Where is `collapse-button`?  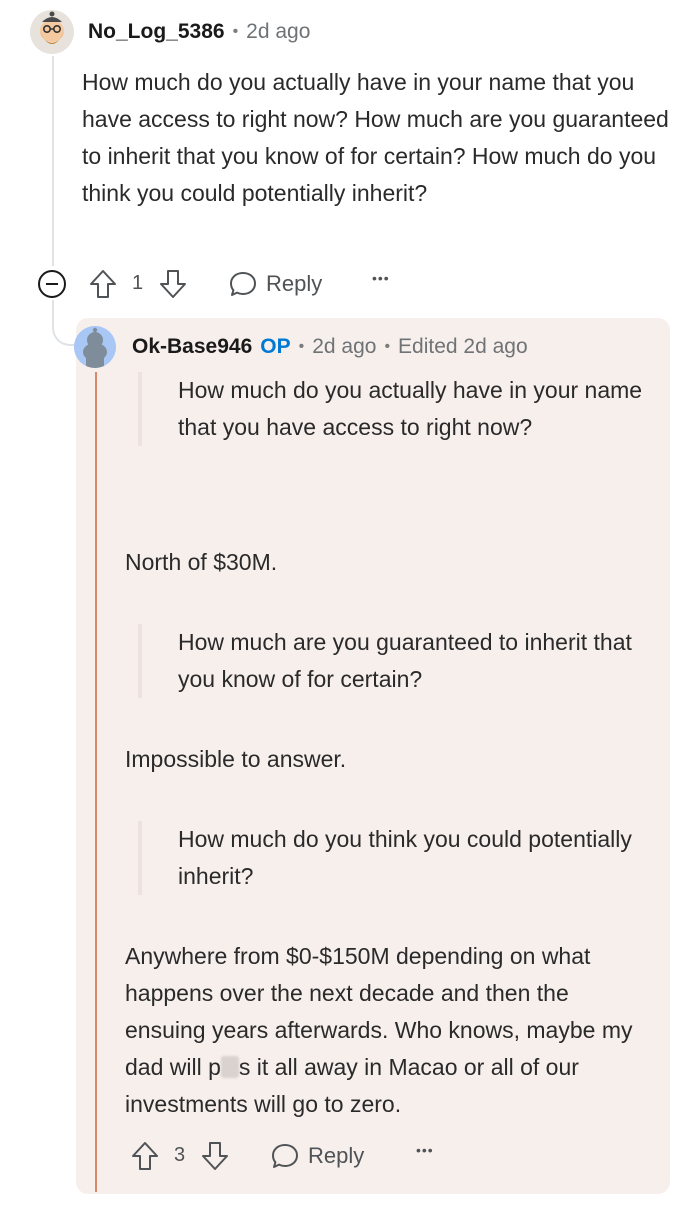
collapse-button is located at coordinates (52, 284).